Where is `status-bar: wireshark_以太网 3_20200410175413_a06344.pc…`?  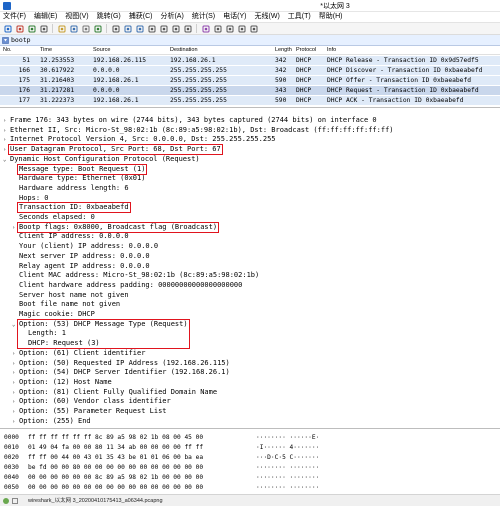 status-bar: wireshark_以太网 3_20200410175413_a06344.pc… is located at coordinates (250, 500).